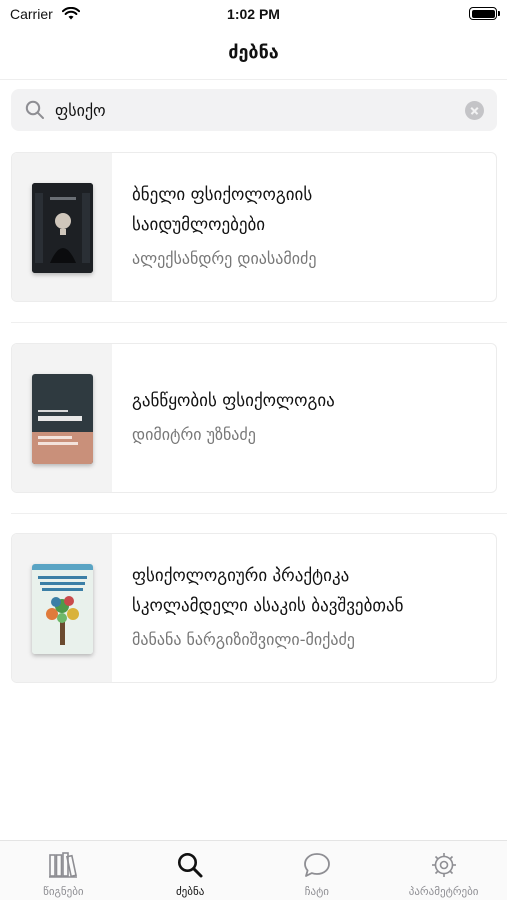  I want to click on tab-label: წიგნები, so click(63, 891).